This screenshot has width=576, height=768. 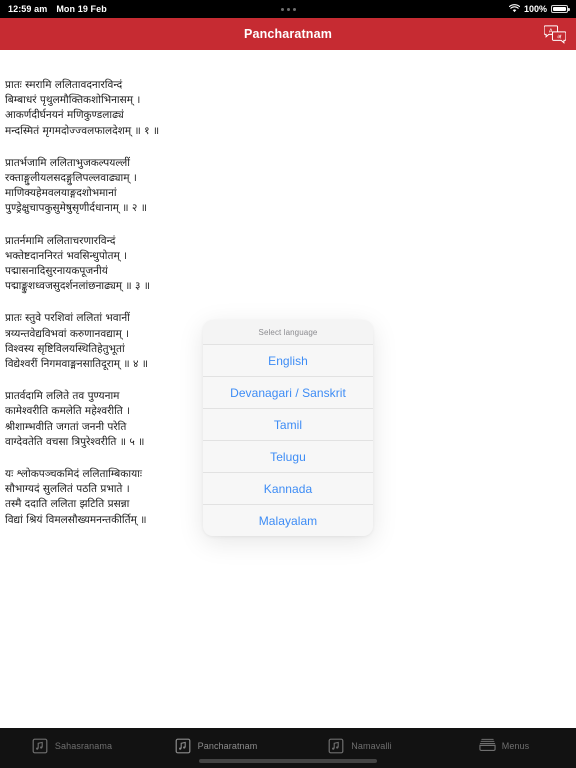 What do you see at coordinates (560, 9) in the screenshot?
I see `battery-icon` at bounding box center [560, 9].